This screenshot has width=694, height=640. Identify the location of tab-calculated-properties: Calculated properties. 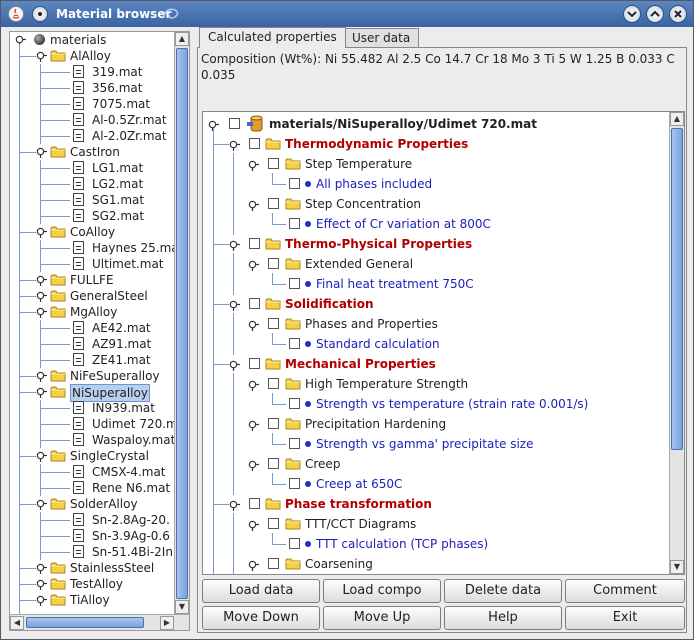
(272, 37).